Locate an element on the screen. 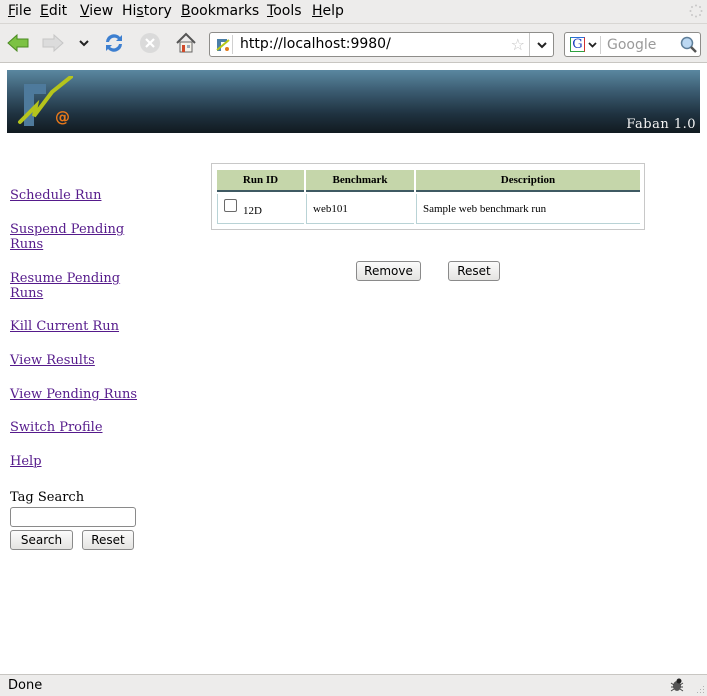 This screenshot has height=696, width=707. table-cell-description: Sample web benchmark run is located at coordinates (528, 209).